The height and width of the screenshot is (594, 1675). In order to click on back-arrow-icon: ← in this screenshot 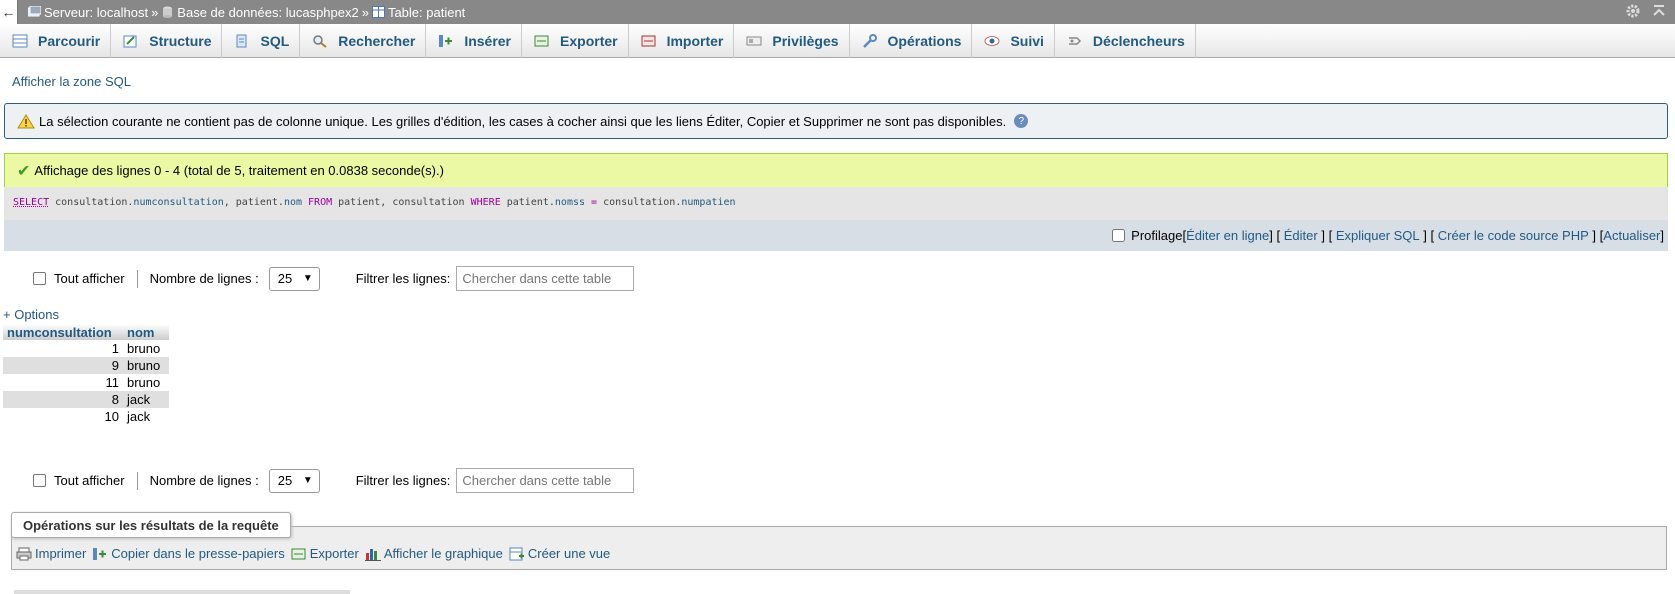, I will do `click(9, 12)`.